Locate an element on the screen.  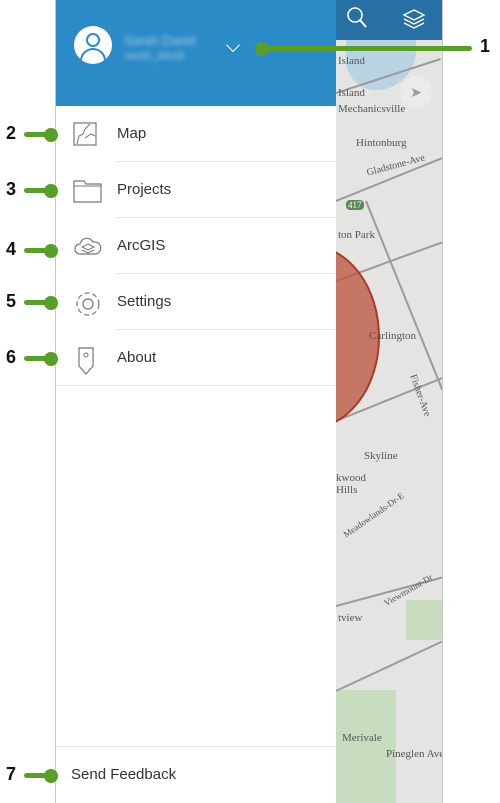
map-label: Fisher-Ave is located at coordinates (420, 395).